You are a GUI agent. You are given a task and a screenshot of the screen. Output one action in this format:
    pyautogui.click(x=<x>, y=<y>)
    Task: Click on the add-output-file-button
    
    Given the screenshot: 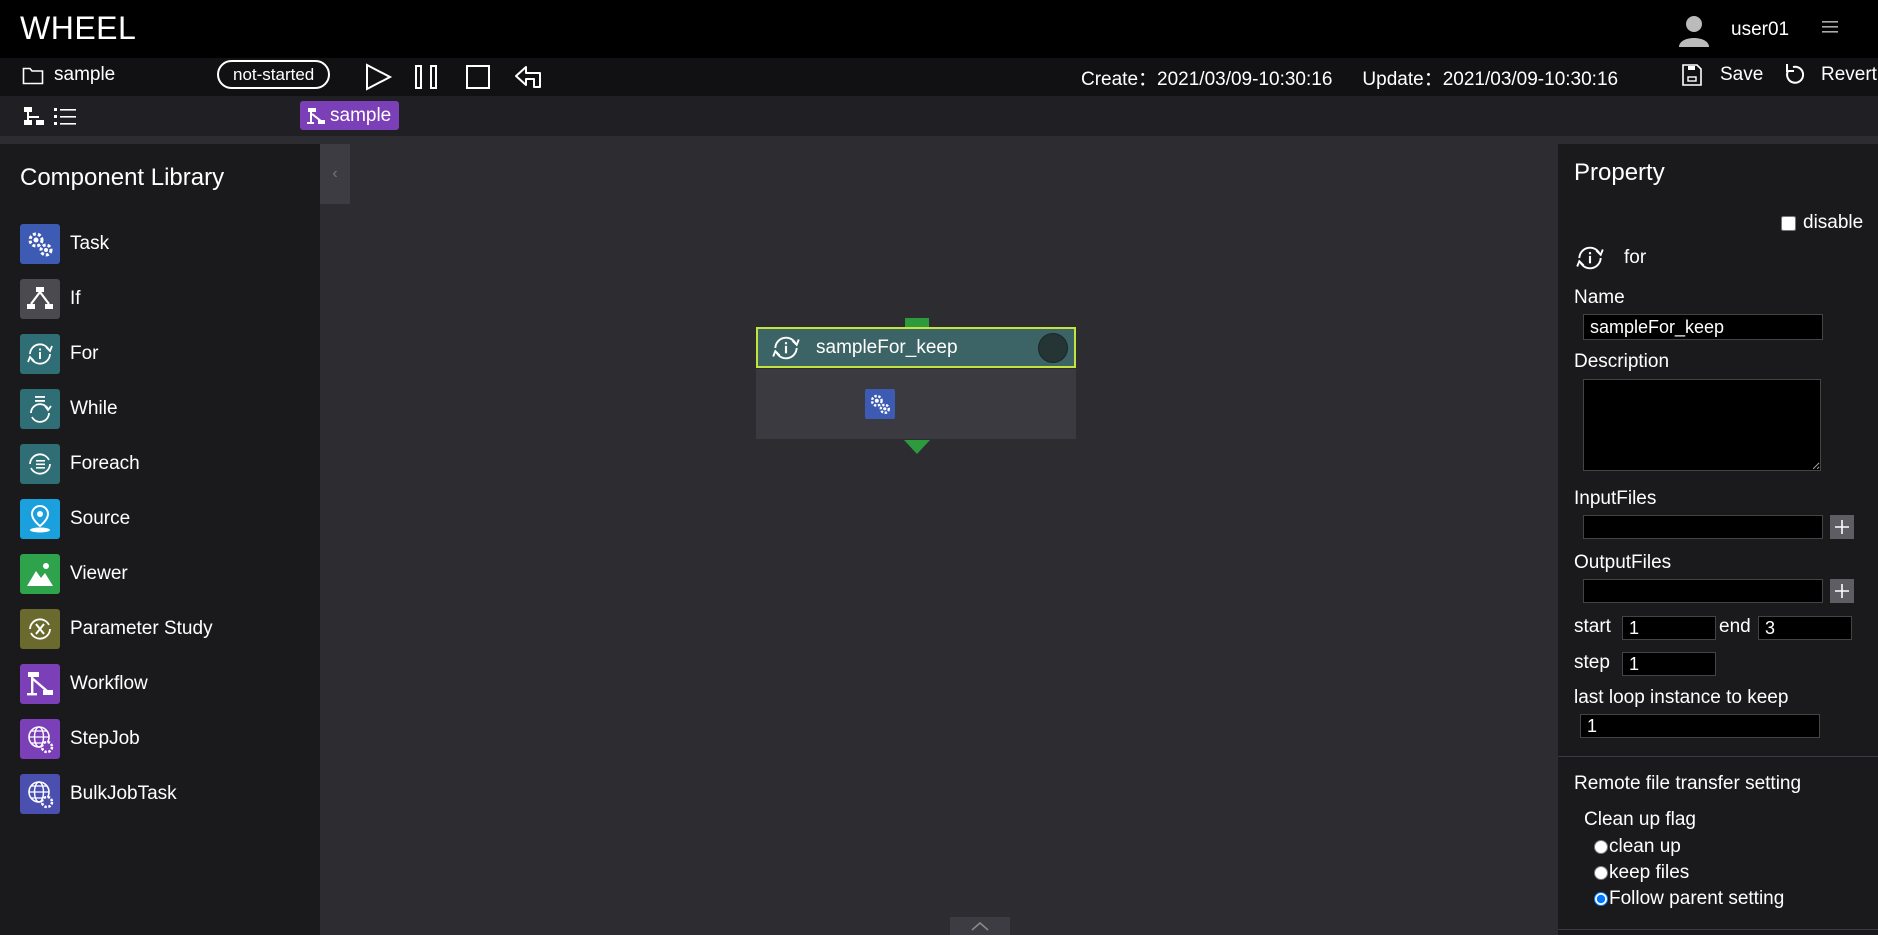 What is the action you would take?
    pyautogui.click(x=1842, y=591)
    